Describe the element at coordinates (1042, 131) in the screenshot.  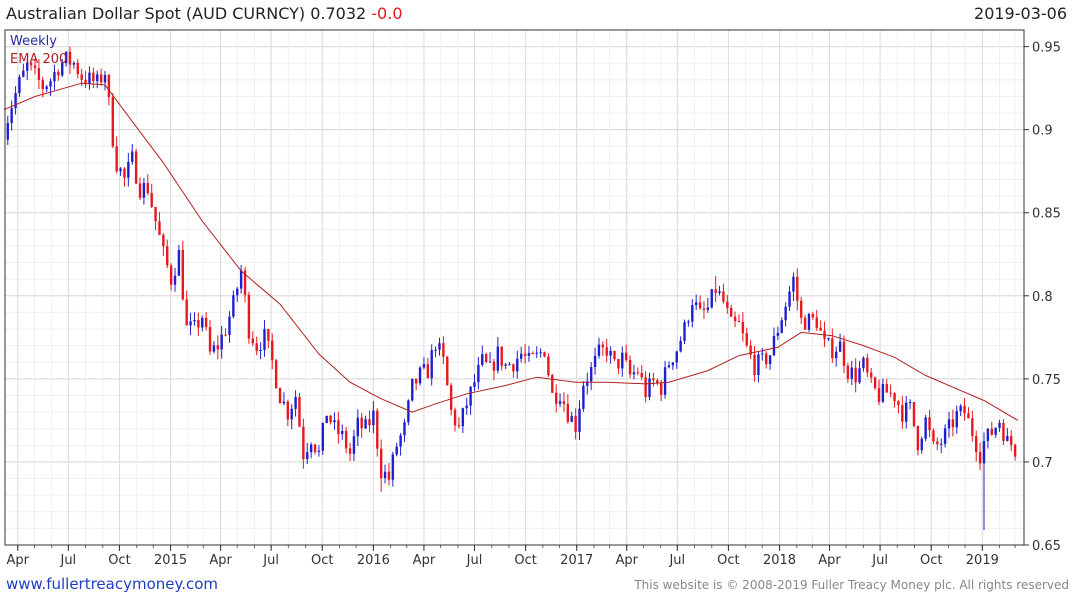
I see `y-tick-label: 0.9` at that location.